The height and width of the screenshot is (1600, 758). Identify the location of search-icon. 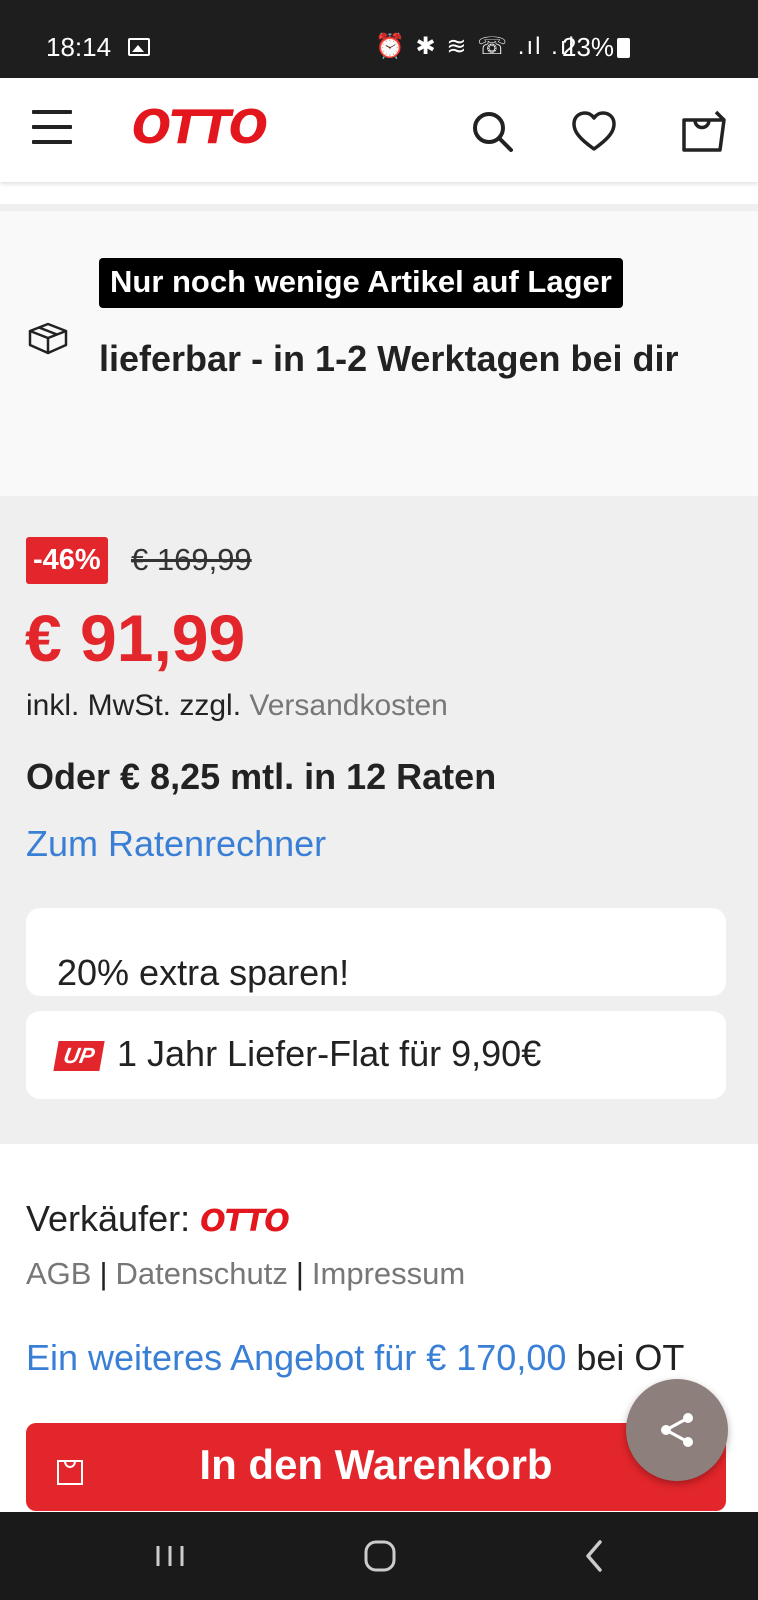
(493, 132).